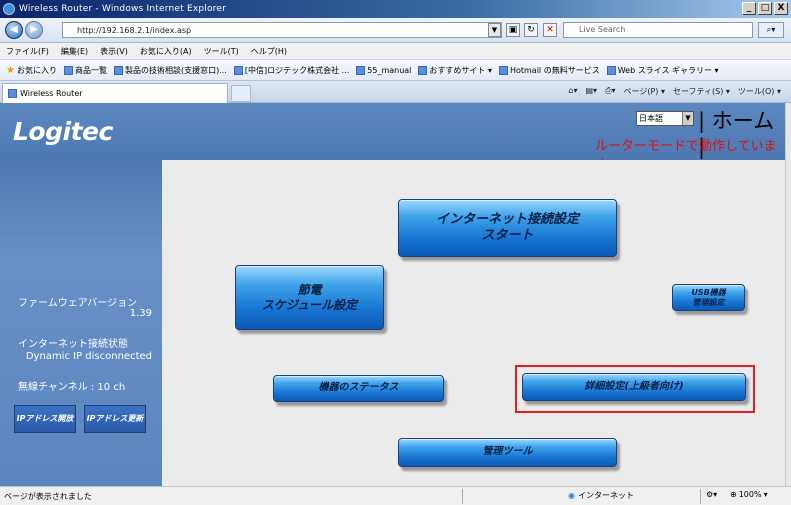 This screenshot has height=505, width=791. Describe the element at coordinates (241, 93) in the screenshot. I see `new-tab-button` at that location.